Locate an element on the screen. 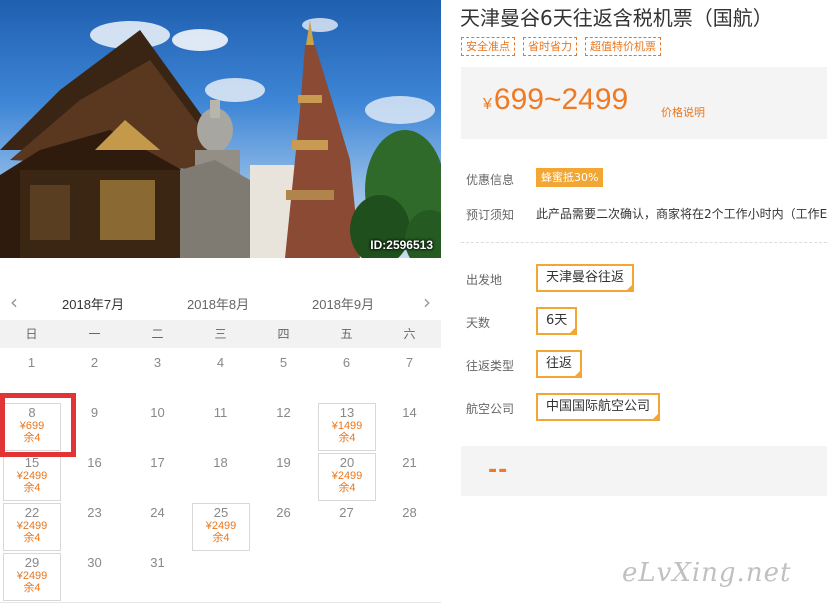 This screenshot has width=827, height=608. option-departure: 天津曼谷往返 ✓ is located at coordinates (585, 278).